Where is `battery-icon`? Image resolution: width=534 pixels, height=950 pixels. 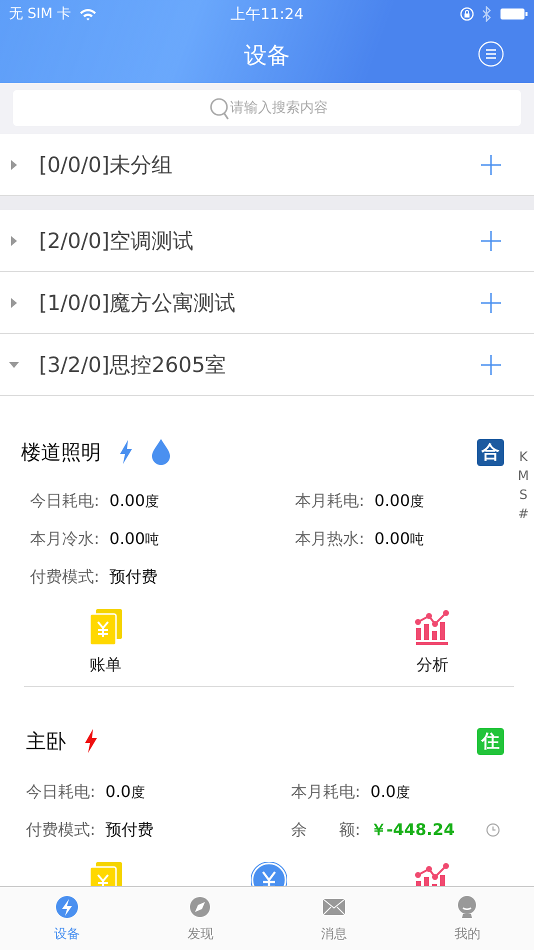
battery-icon is located at coordinates (514, 14).